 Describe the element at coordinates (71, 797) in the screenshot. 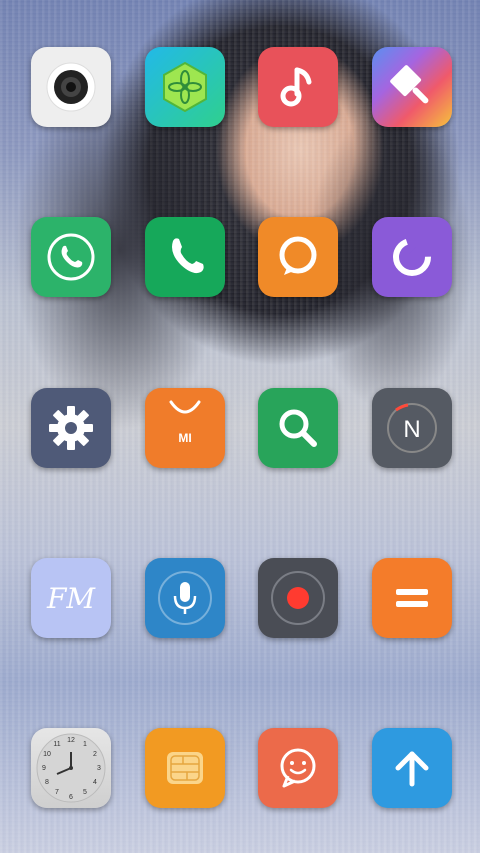

I see `svg-text: 6` at that location.